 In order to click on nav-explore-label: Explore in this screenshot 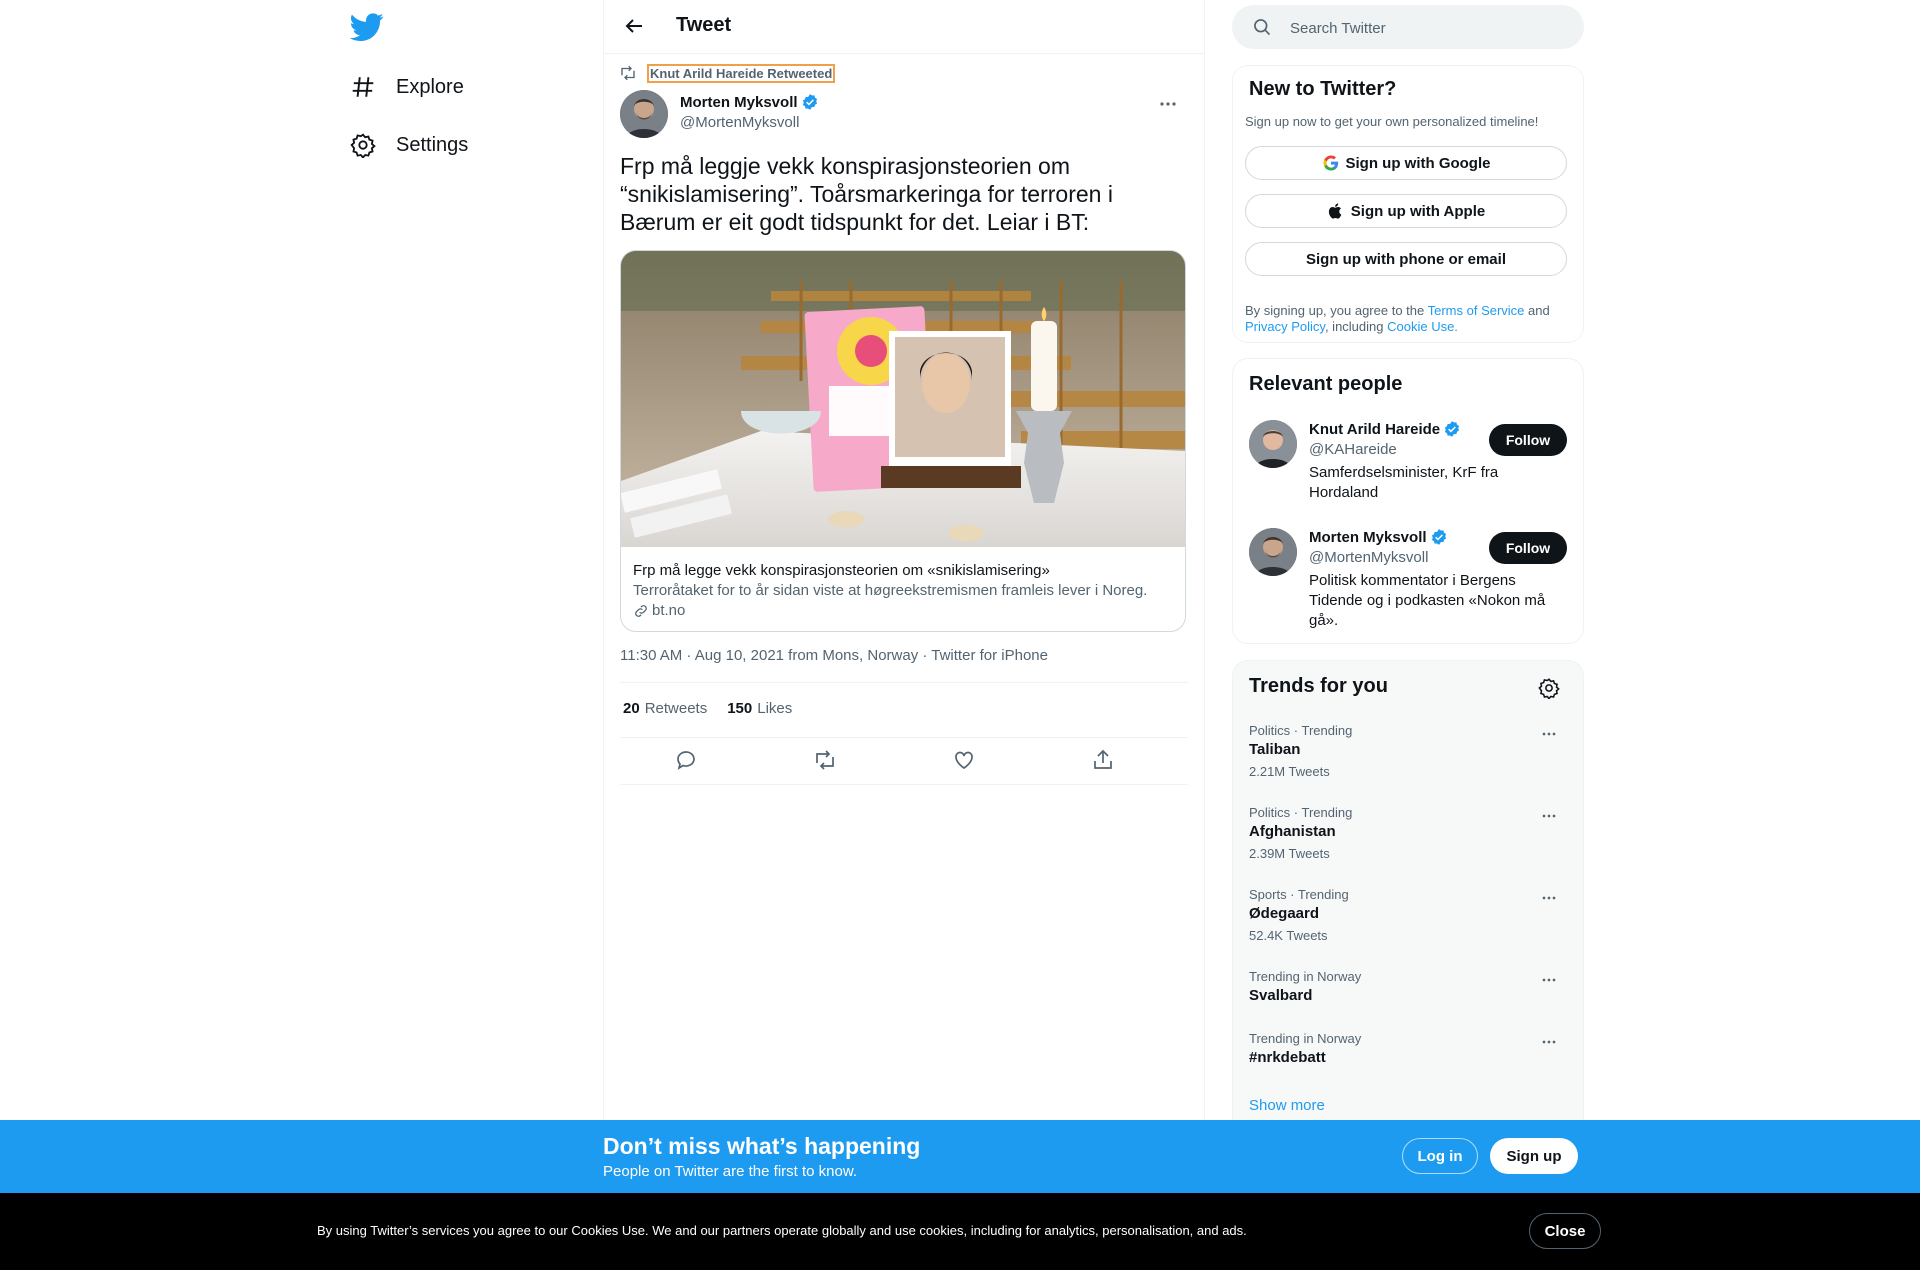, I will do `click(430, 86)`.